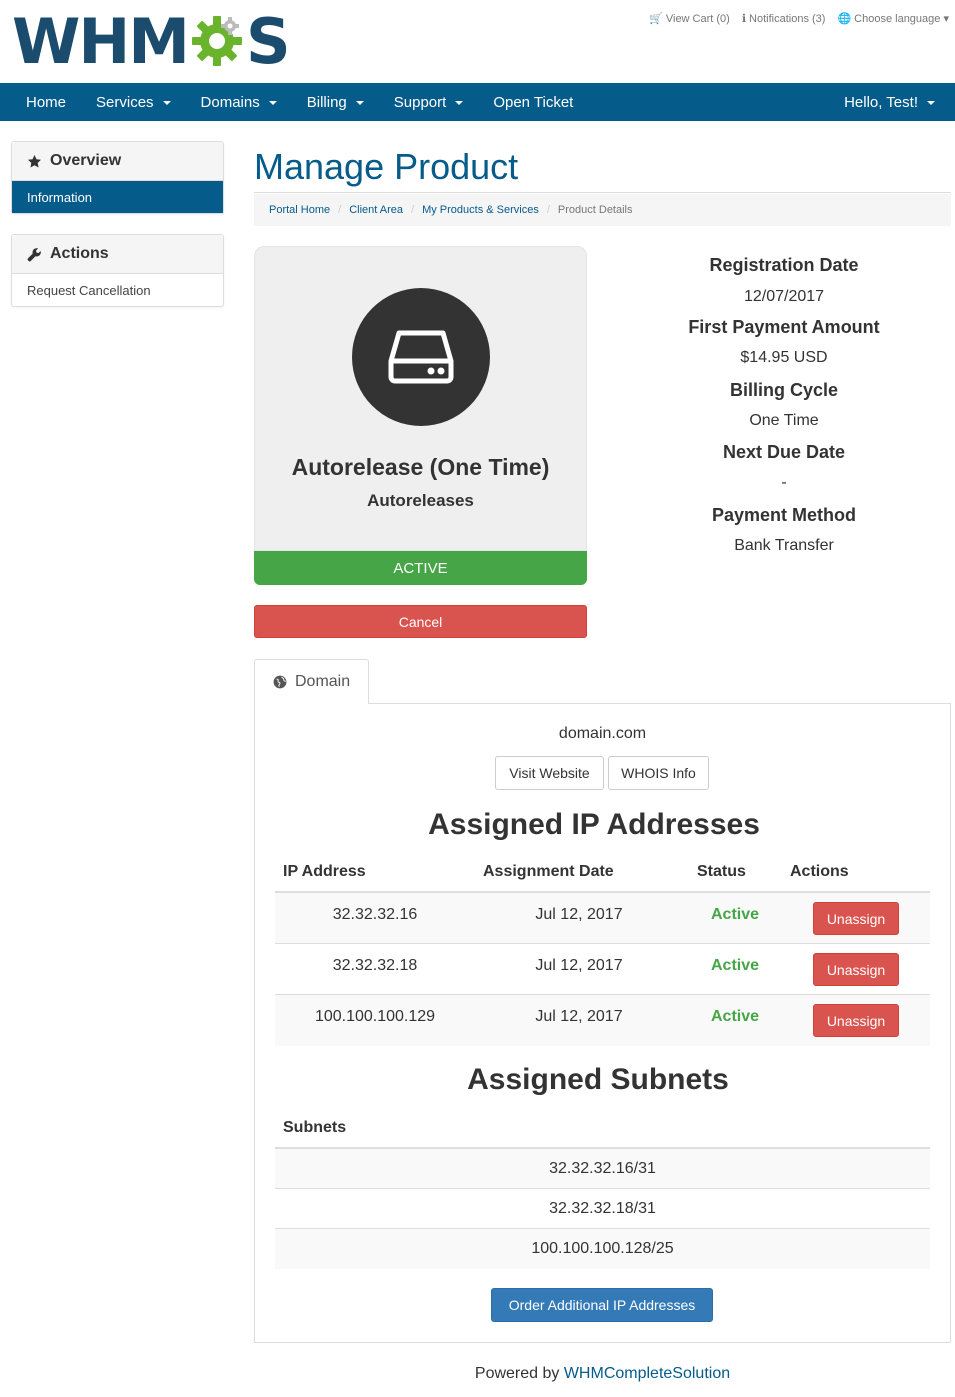 The height and width of the screenshot is (1397, 955). What do you see at coordinates (602, 192) in the screenshot?
I see `title-divider` at bounding box center [602, 192].